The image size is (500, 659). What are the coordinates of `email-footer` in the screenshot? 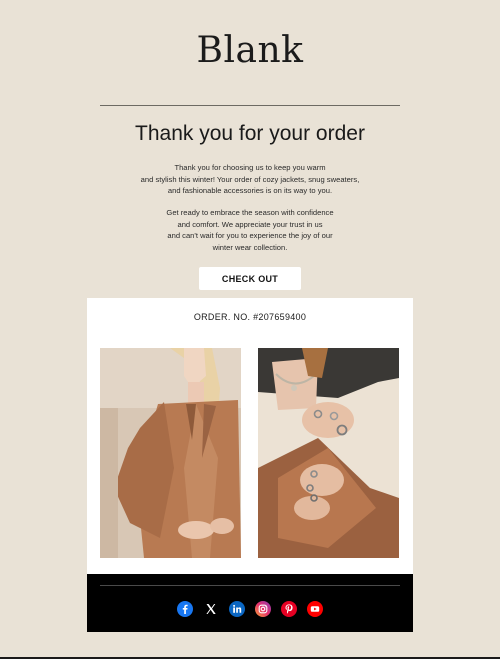 It's located at (250, 603).